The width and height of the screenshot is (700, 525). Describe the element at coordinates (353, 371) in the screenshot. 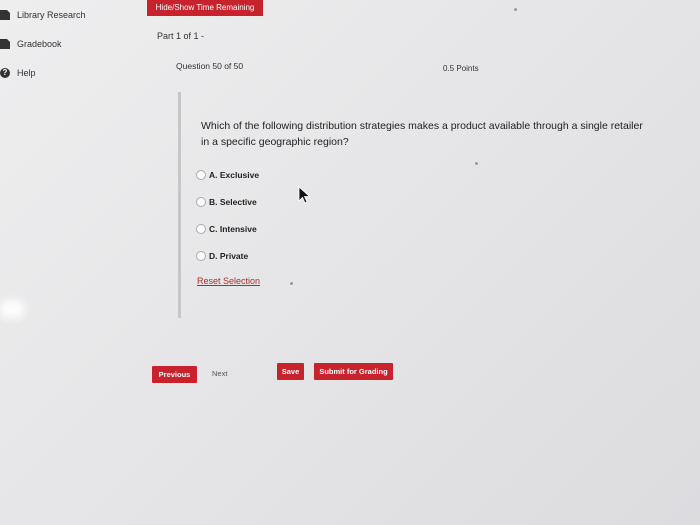

I see `submit-for-grading-button: Submit for Grading` at that location.